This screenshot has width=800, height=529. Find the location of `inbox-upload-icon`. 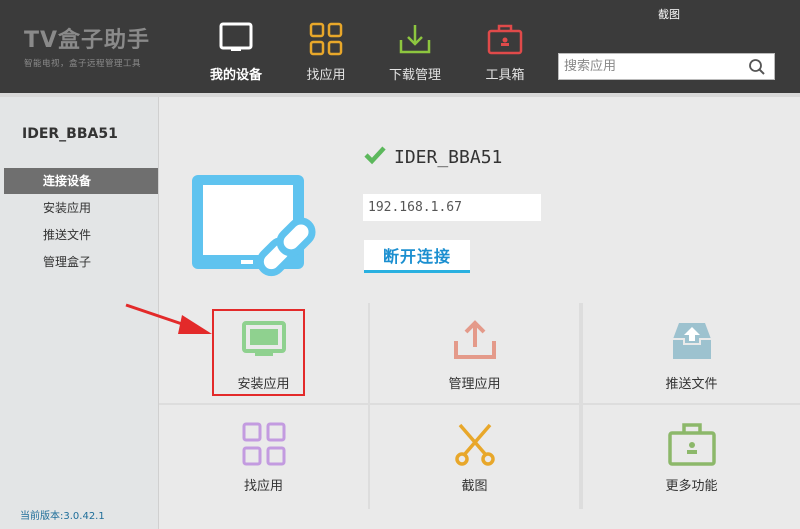

inbox-upload-icon is located at coordinates (692, 343).